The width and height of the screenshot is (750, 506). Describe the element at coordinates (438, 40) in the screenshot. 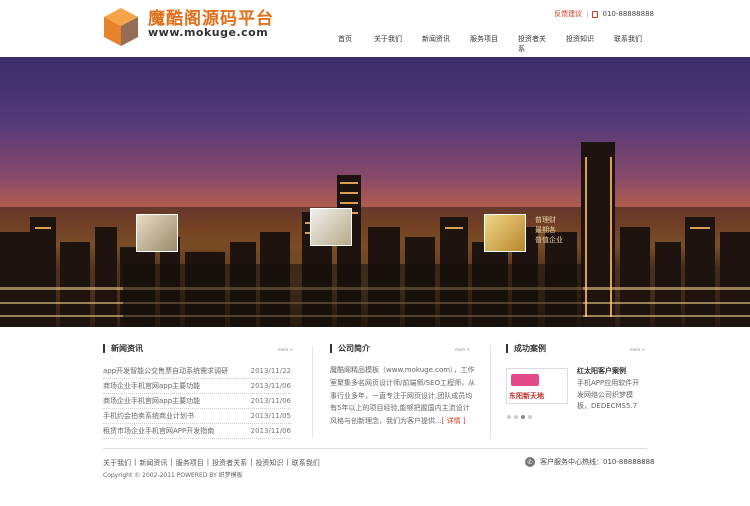

I see `nav-news: 新闻资讯` at that location.